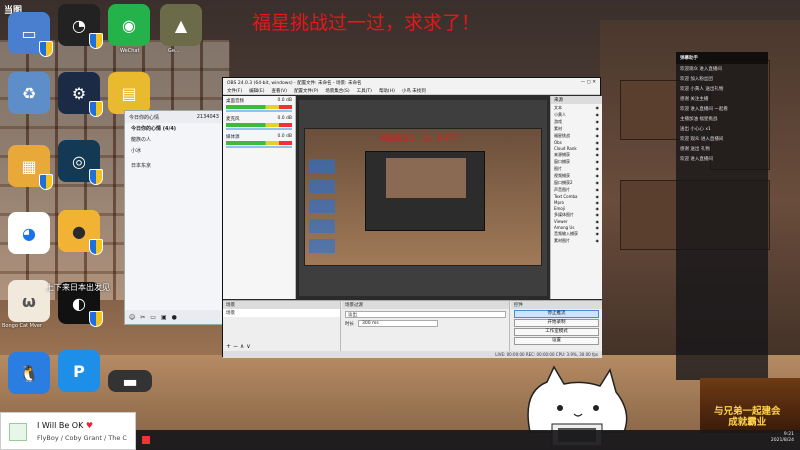 This screenshot has height=450, width=800. What do you see at coordinates (337, 91) in the screenshot?
I see `menu-scene-collection: 场景集合(S)` at bounding box center [337, 91].